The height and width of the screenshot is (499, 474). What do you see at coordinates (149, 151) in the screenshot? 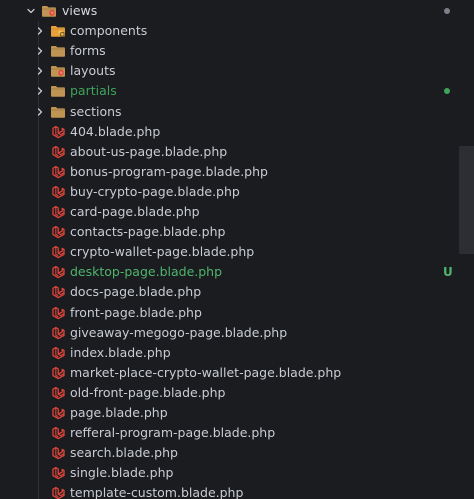
I see `item-label: about-us-page.blade.php` at bounding box center [149, 151].